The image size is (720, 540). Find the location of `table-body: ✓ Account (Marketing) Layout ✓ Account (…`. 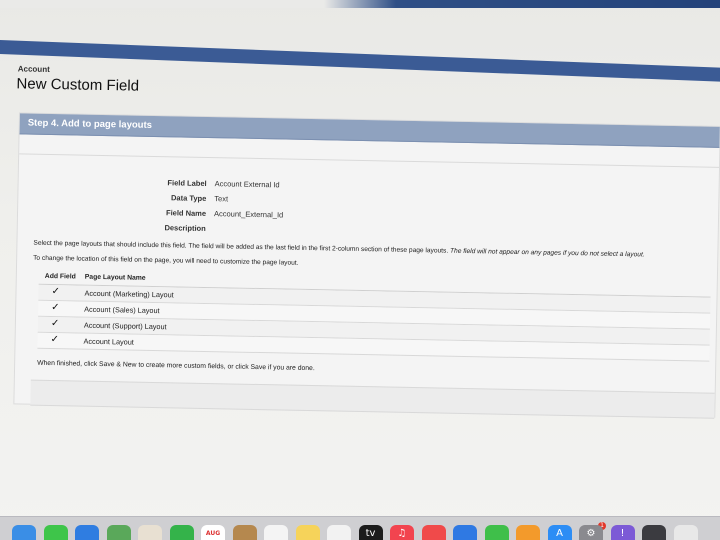

table-body: ✓ Account (Marketing) Layout ✓ Account (… is located at coordinates (374, 323).